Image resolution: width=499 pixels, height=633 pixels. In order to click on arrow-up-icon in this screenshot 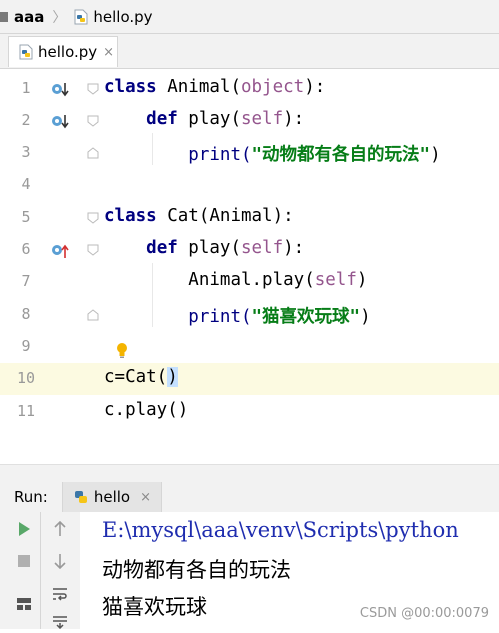, I will do `click(60, 528)`.